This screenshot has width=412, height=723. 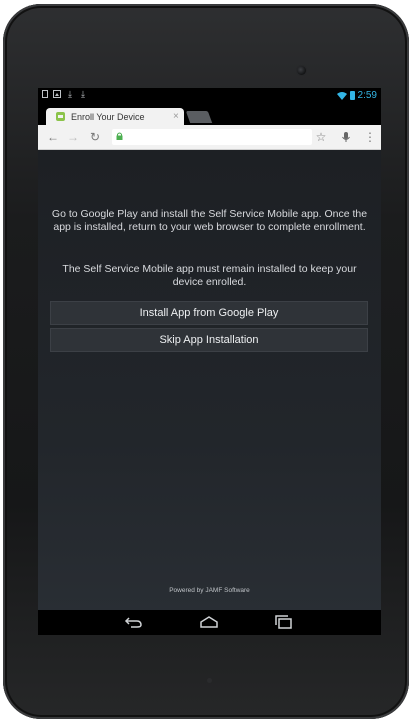 I want to click on tab-strip: Enroll Your Device ×, so click(x=209, y=114).